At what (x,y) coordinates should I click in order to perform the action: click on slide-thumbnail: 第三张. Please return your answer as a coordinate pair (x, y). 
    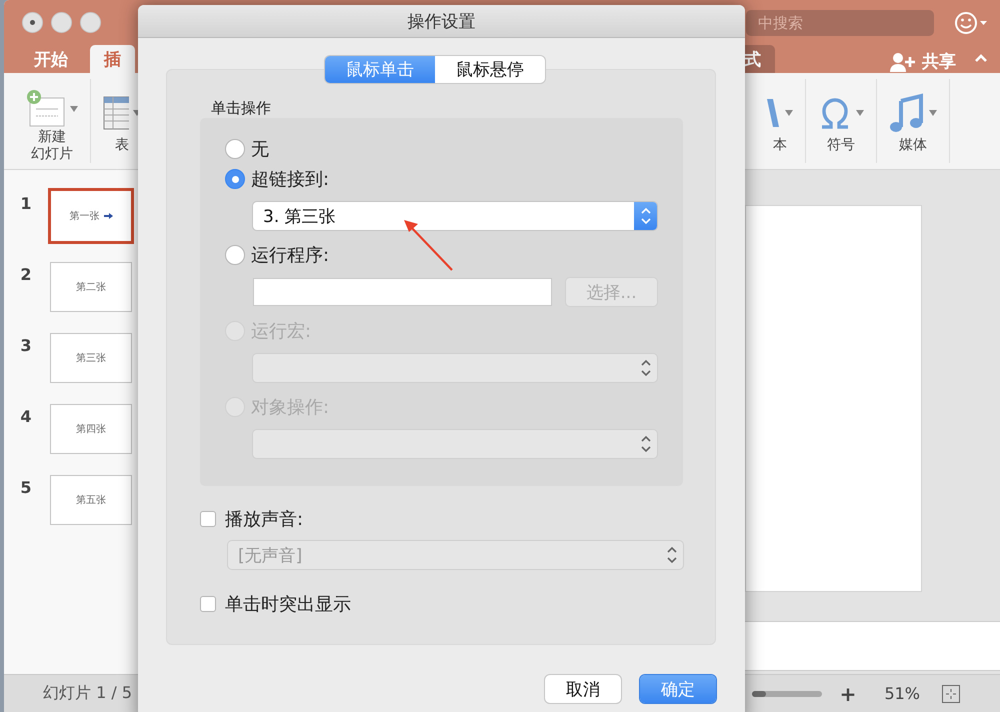
    Looking at the image, I should click on (91, 358).